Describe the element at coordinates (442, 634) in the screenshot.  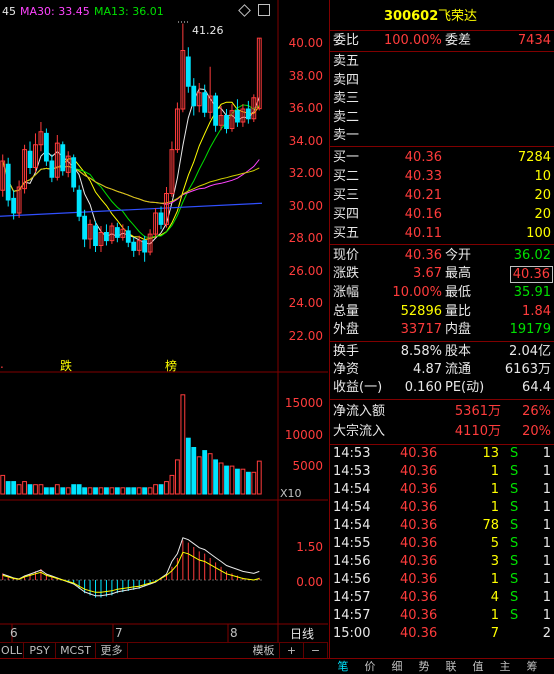
I see `tick-row: 15:00 40.36 7 2` at that location.